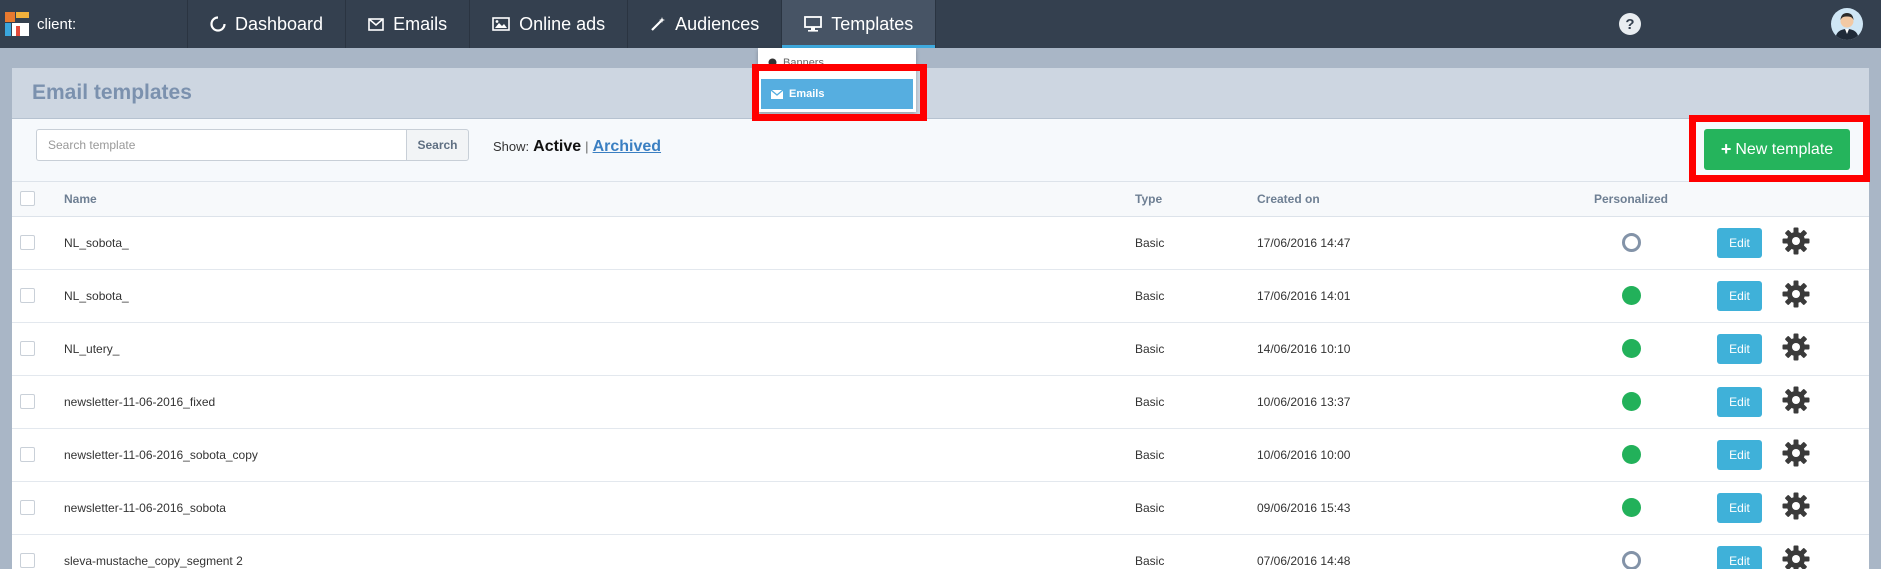  Describe the element at coordinates (1410, 199) in the screenshot. I see `header-created: Created on` at that location.